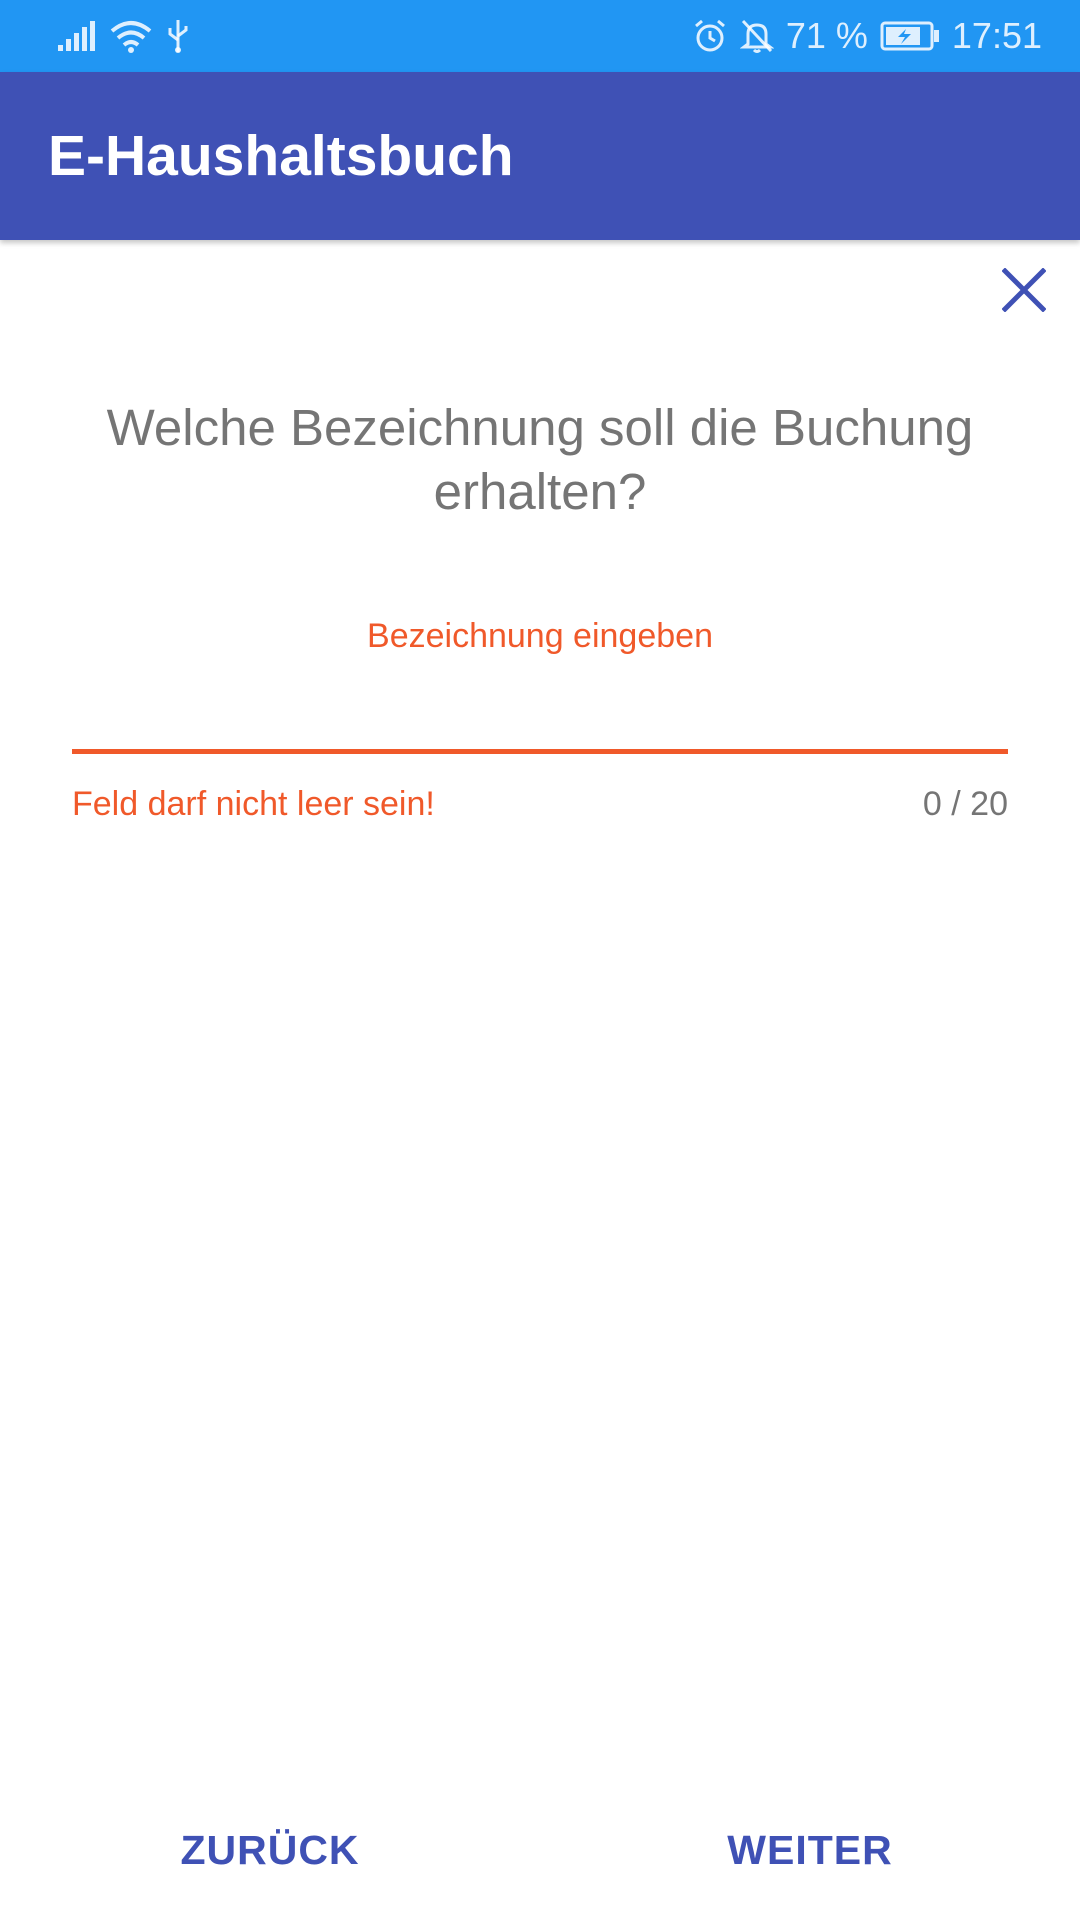 This screenshot has width=1080, height=1920. What do you see at coordinates (710, 36) in the screenshot?
I see `alarm-icon` at bounding box center [710, 36].